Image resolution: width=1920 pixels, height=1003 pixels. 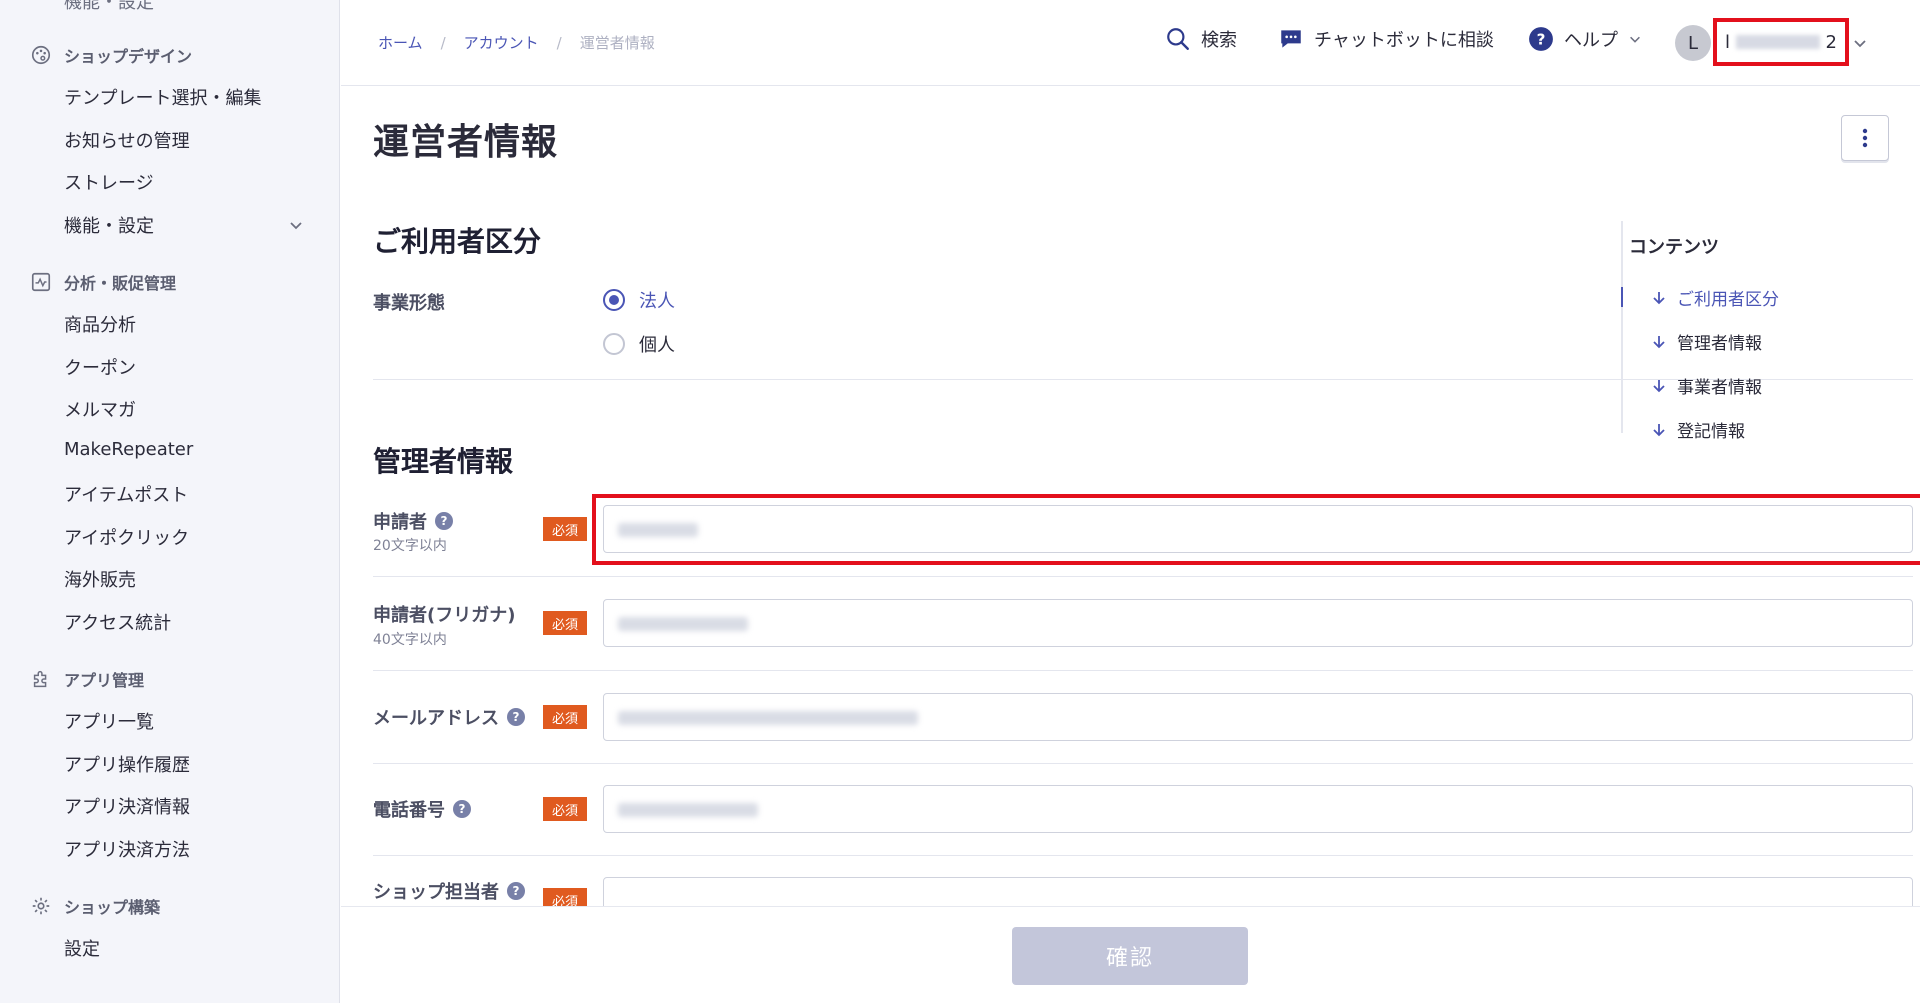 I want to click on sidebar-item-notices: お知らせの管理, so click(x=127, y=140).